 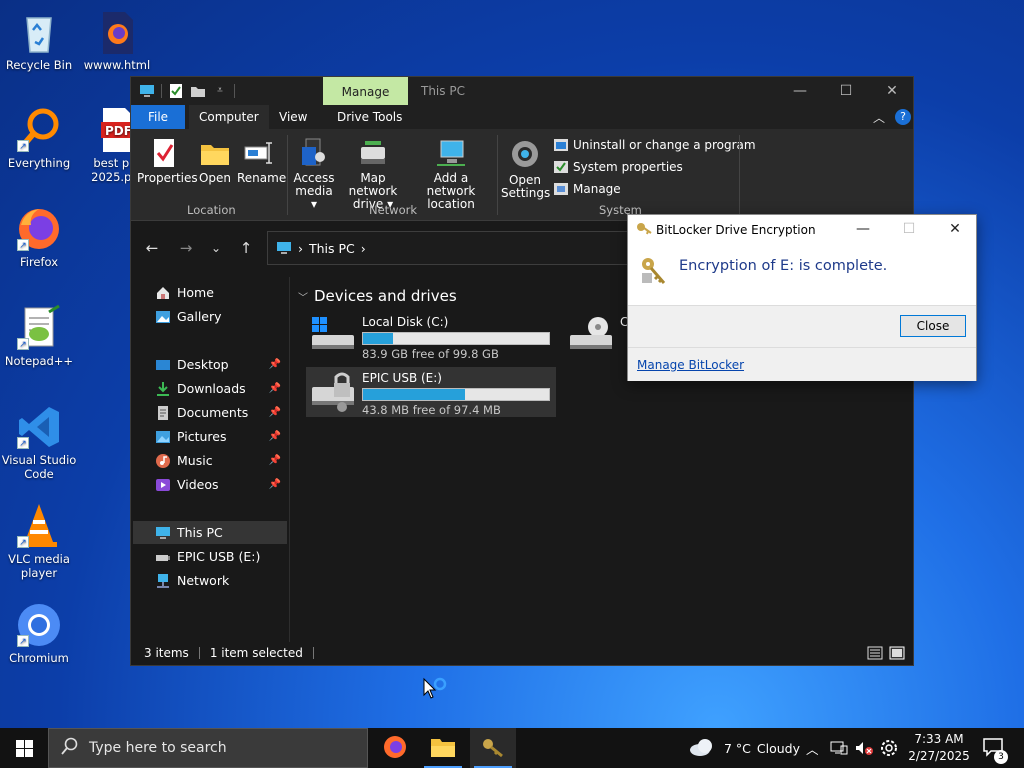 What do you see at coordinates (522, 117) in the screenshot?
I see `ribbon-tab-bar: File Computer View Drive Tools ︿ ?` at bounding box center [522, 117].